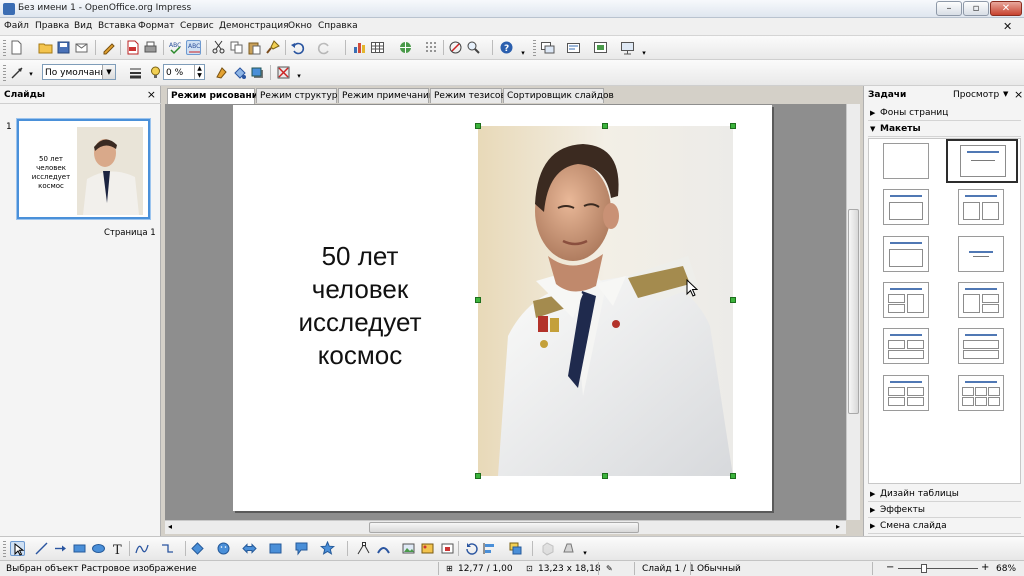 This screenshot has width=1024, height=576. I want to click on vertical-scrollbar, so click(853, 312).